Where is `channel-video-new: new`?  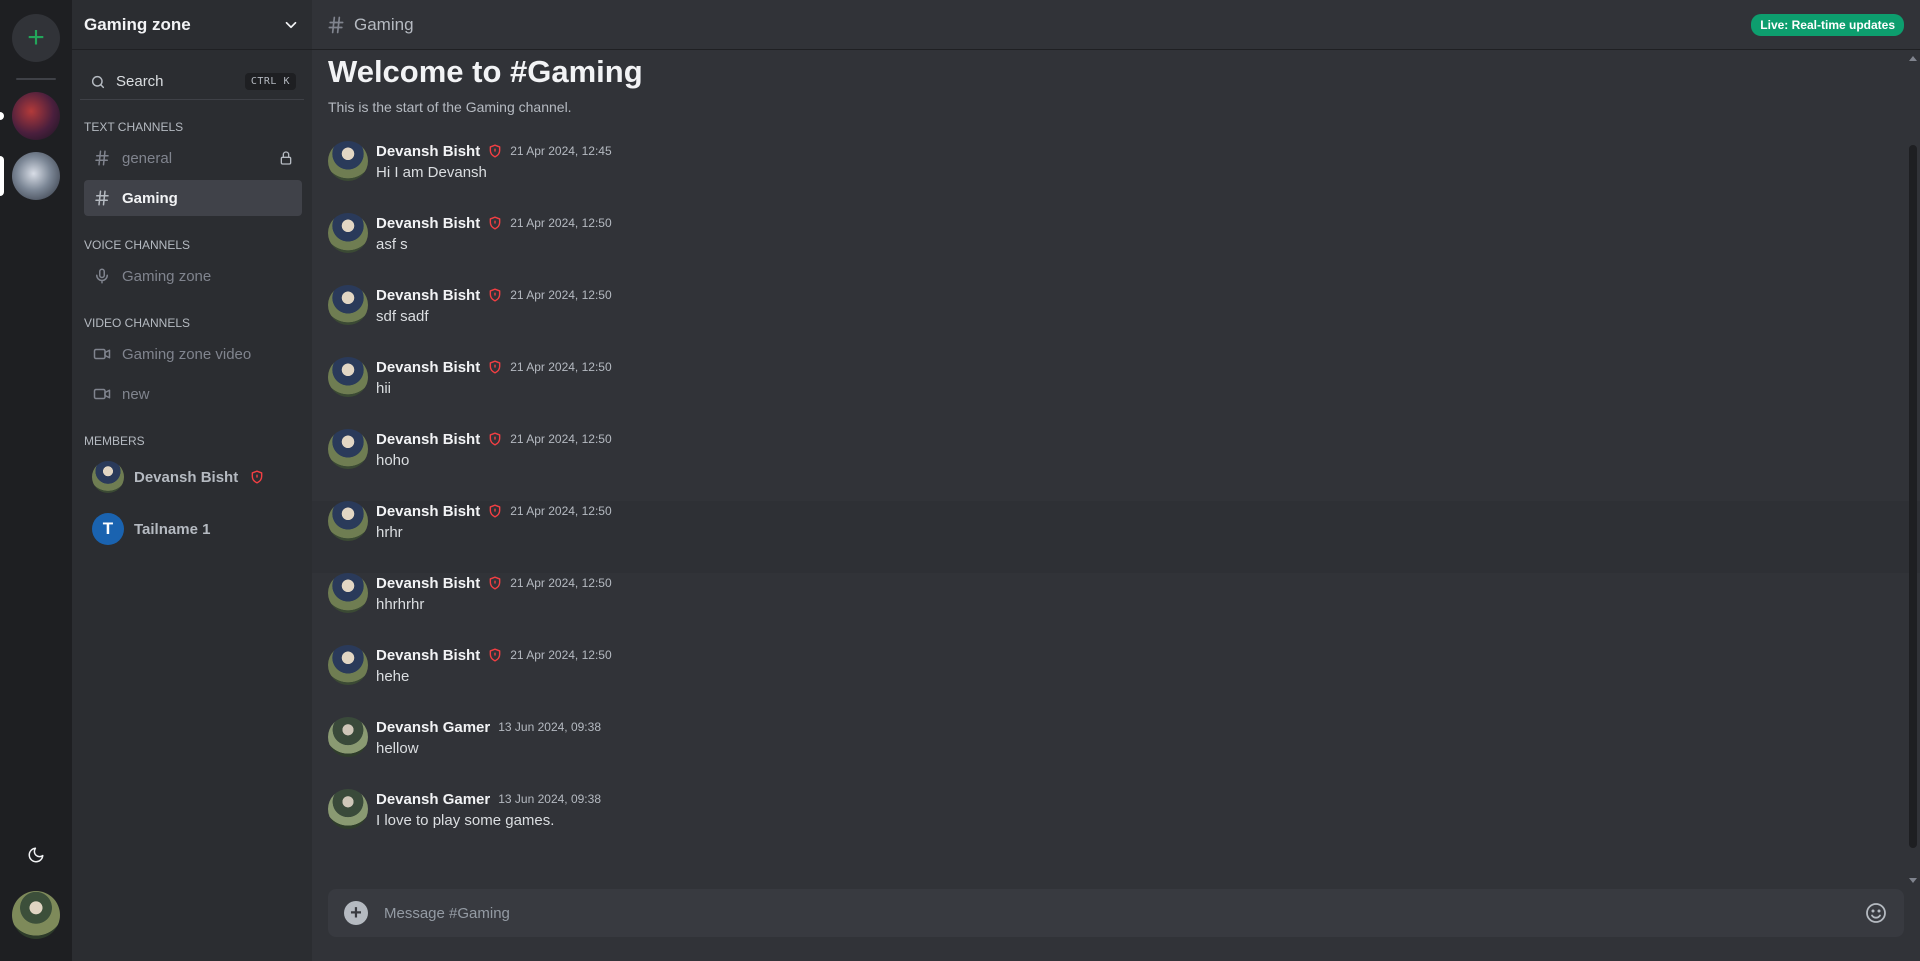
channel-video-new: new is located at coordinates (193, 394).